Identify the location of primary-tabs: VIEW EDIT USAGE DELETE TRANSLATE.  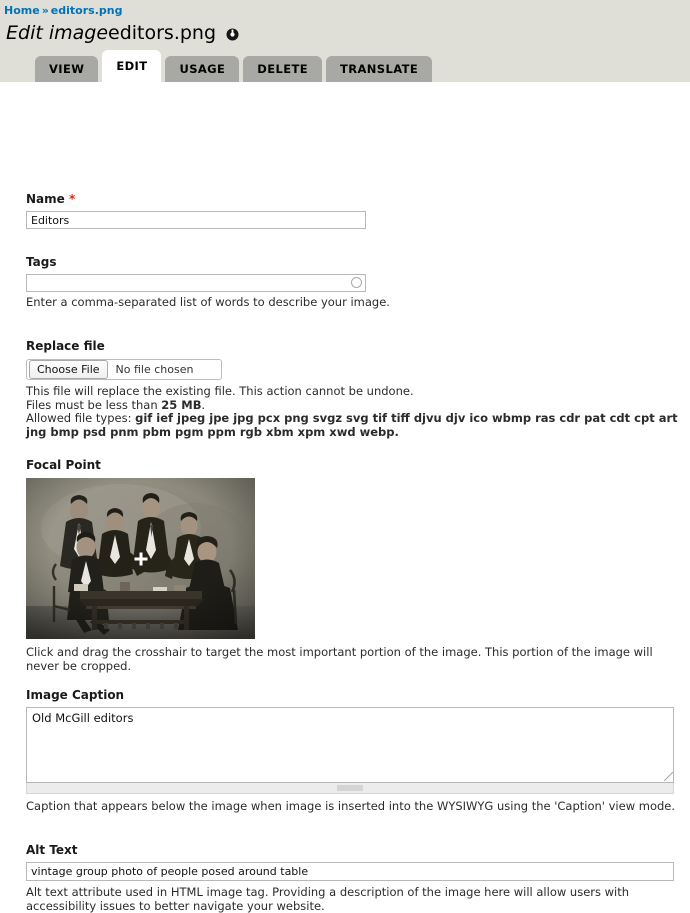
(234, 66).